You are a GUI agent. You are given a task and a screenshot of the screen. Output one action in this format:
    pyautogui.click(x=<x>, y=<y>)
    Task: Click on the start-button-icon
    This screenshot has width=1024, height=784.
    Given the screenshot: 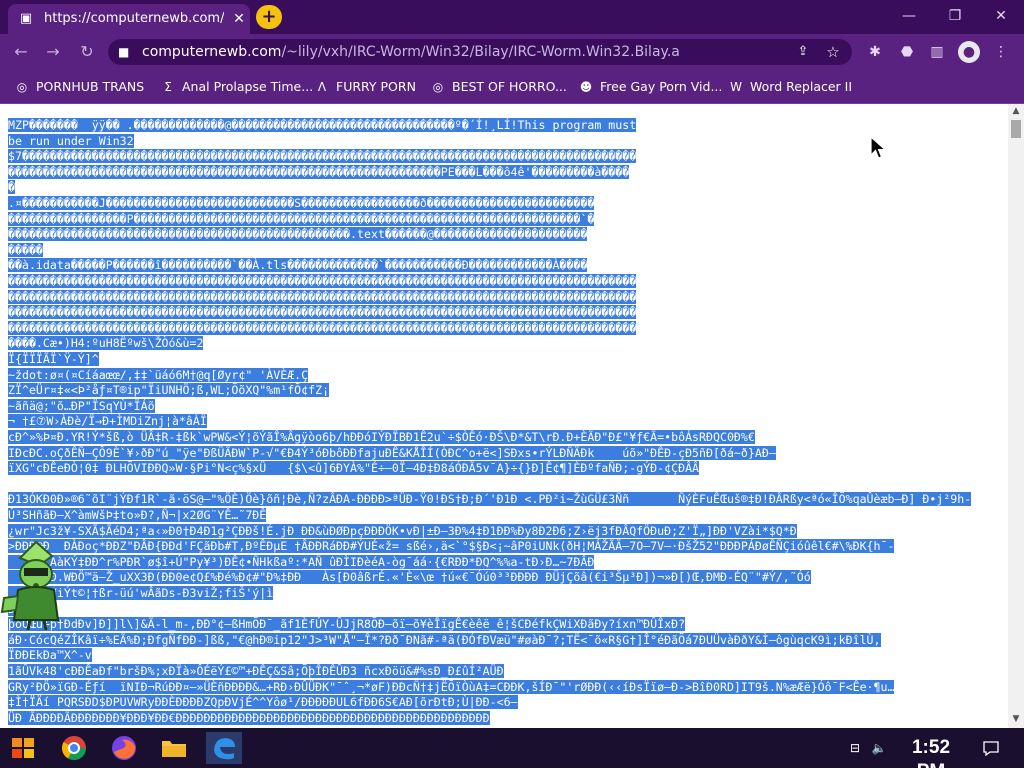 What is the action you would take?
    pyautogui.click(x=24, y=748)
    